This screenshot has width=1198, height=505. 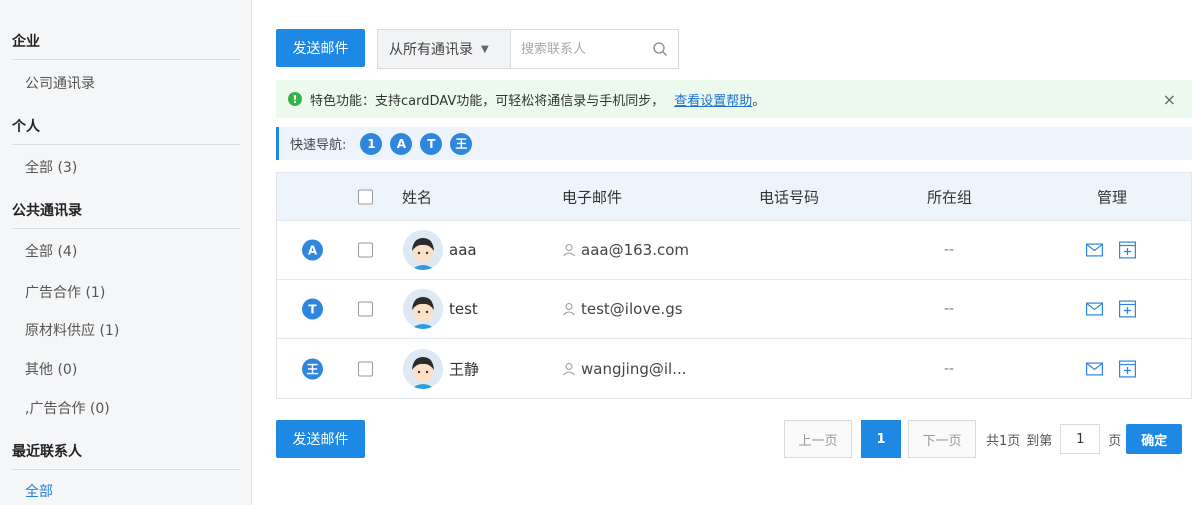 I want to click on caret-down-icon: ▼, so click(x=485, y=49).